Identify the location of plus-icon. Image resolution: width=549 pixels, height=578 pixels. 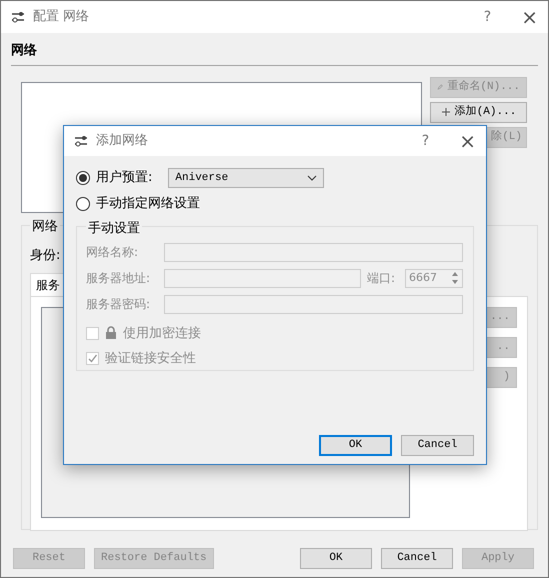
(445, 112).